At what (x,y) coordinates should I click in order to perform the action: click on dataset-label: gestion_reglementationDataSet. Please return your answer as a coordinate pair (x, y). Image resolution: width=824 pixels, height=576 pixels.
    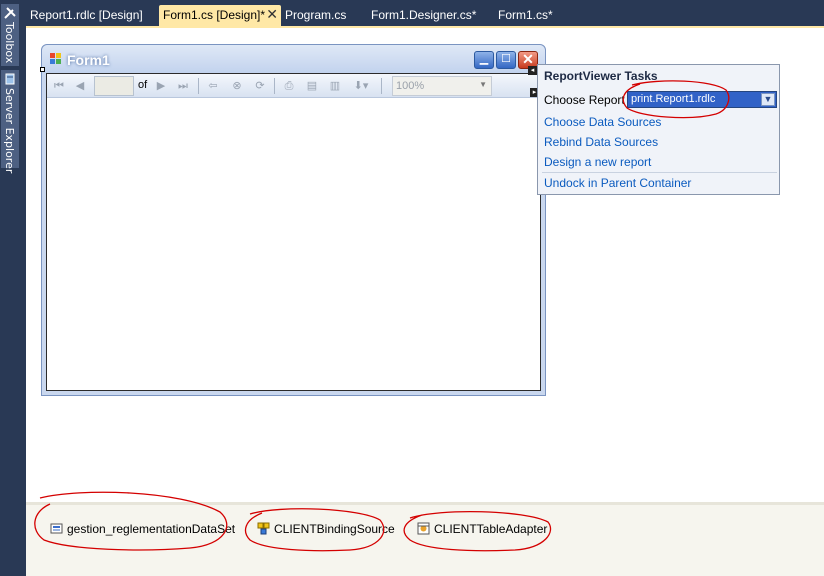
    Looking at the image, I should click on (151, 529).